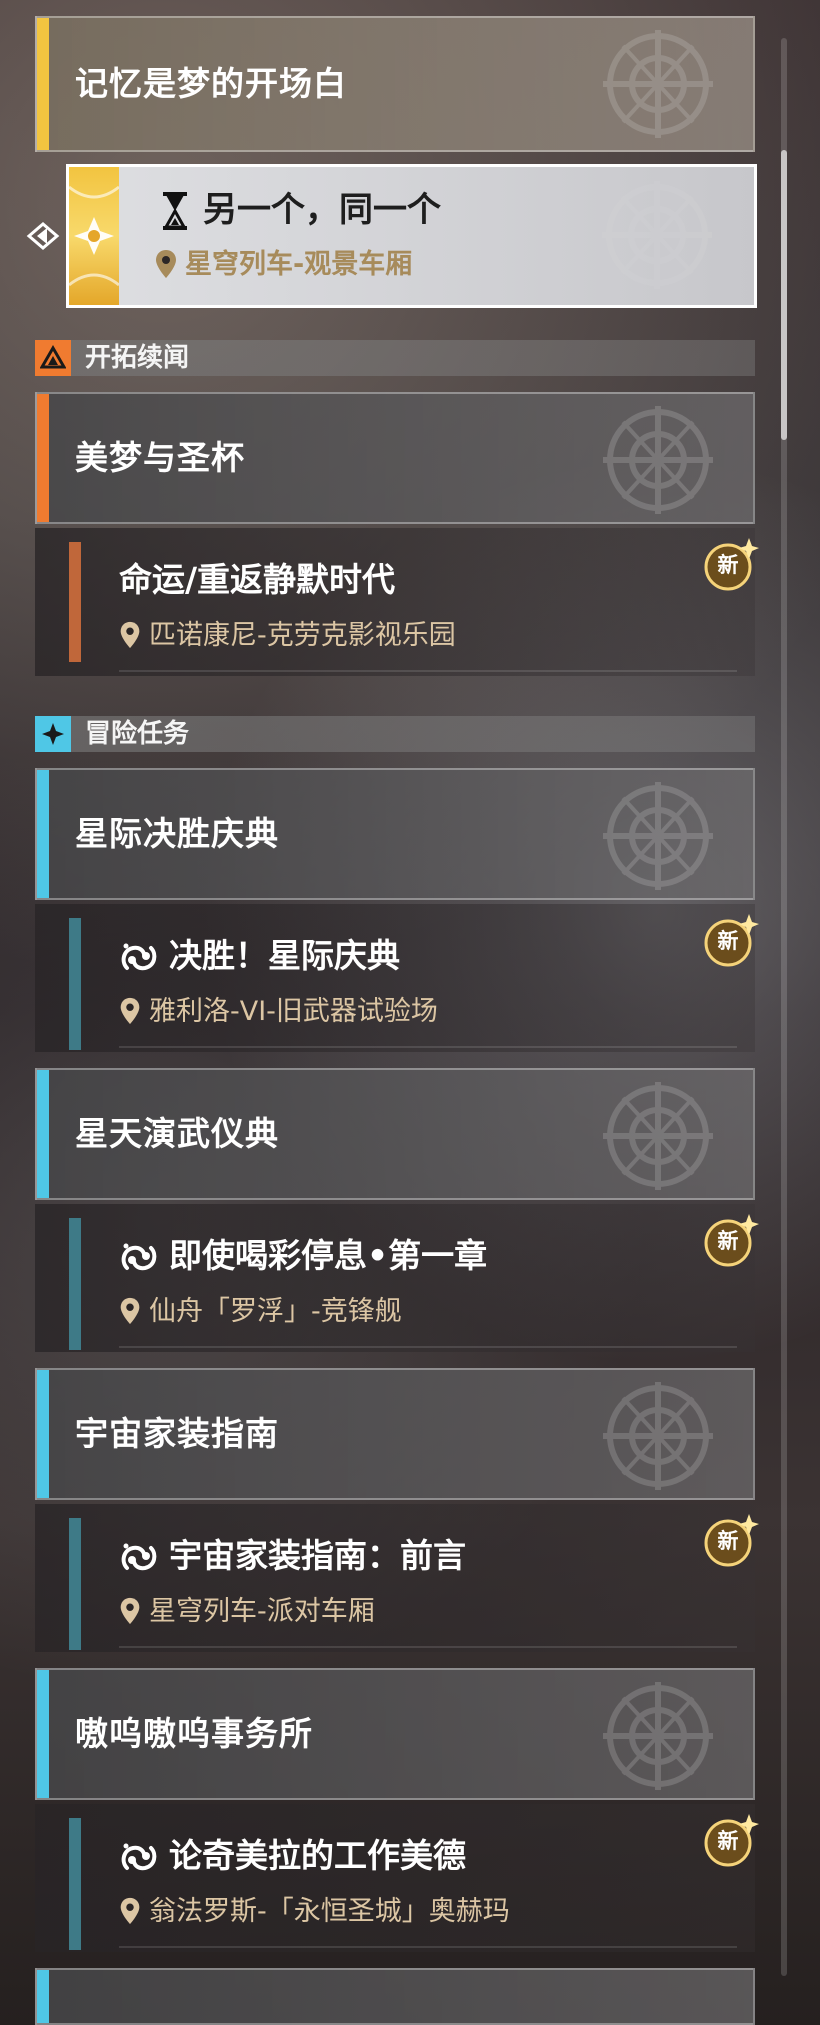  What do you see at coordinates (137, 358) in the screenshot?
I see `section-title: 开拓续闻` at bounding box center [137, 358].